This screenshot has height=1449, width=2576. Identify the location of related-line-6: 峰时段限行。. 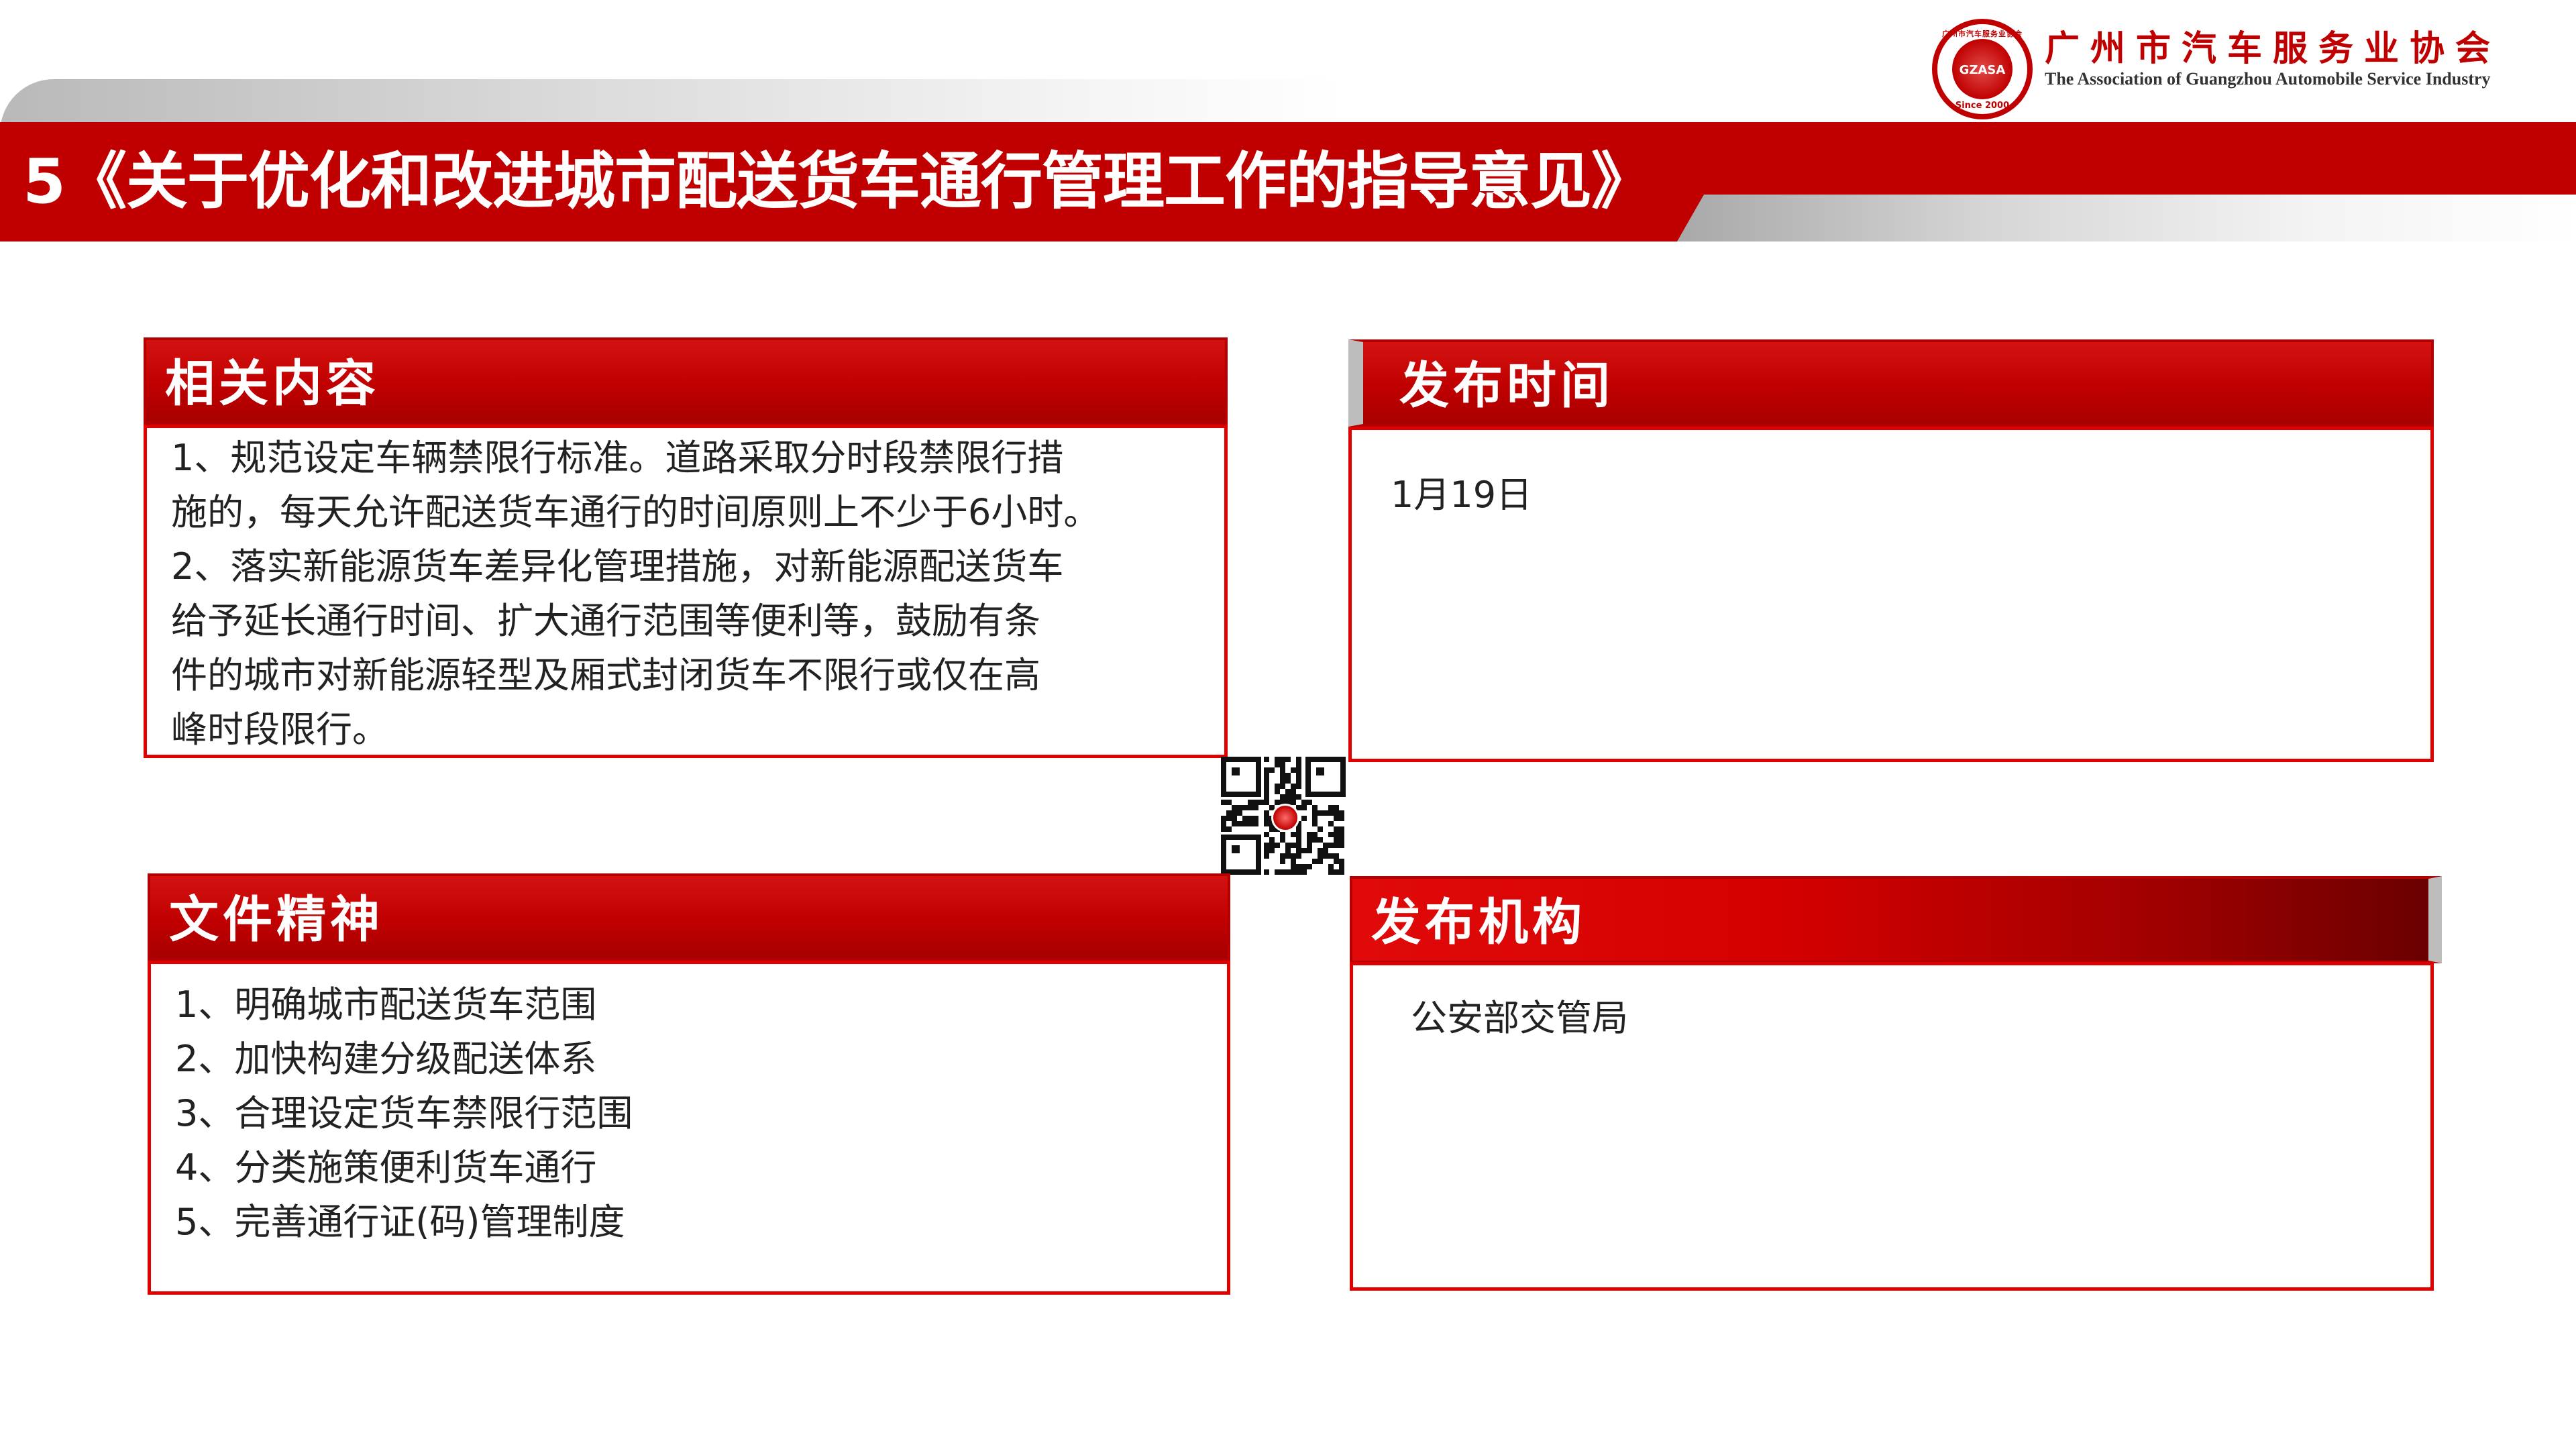
(279, 729).